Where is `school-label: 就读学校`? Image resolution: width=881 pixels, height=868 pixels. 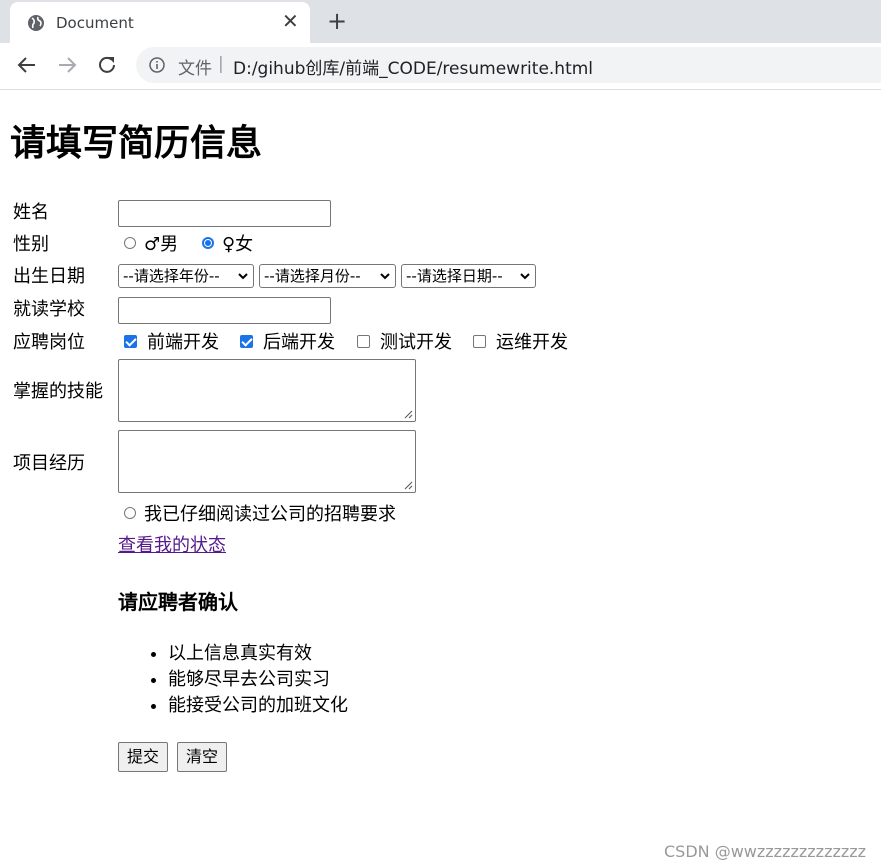
school-label: 就读学校 is located at coordinates (49, 309).